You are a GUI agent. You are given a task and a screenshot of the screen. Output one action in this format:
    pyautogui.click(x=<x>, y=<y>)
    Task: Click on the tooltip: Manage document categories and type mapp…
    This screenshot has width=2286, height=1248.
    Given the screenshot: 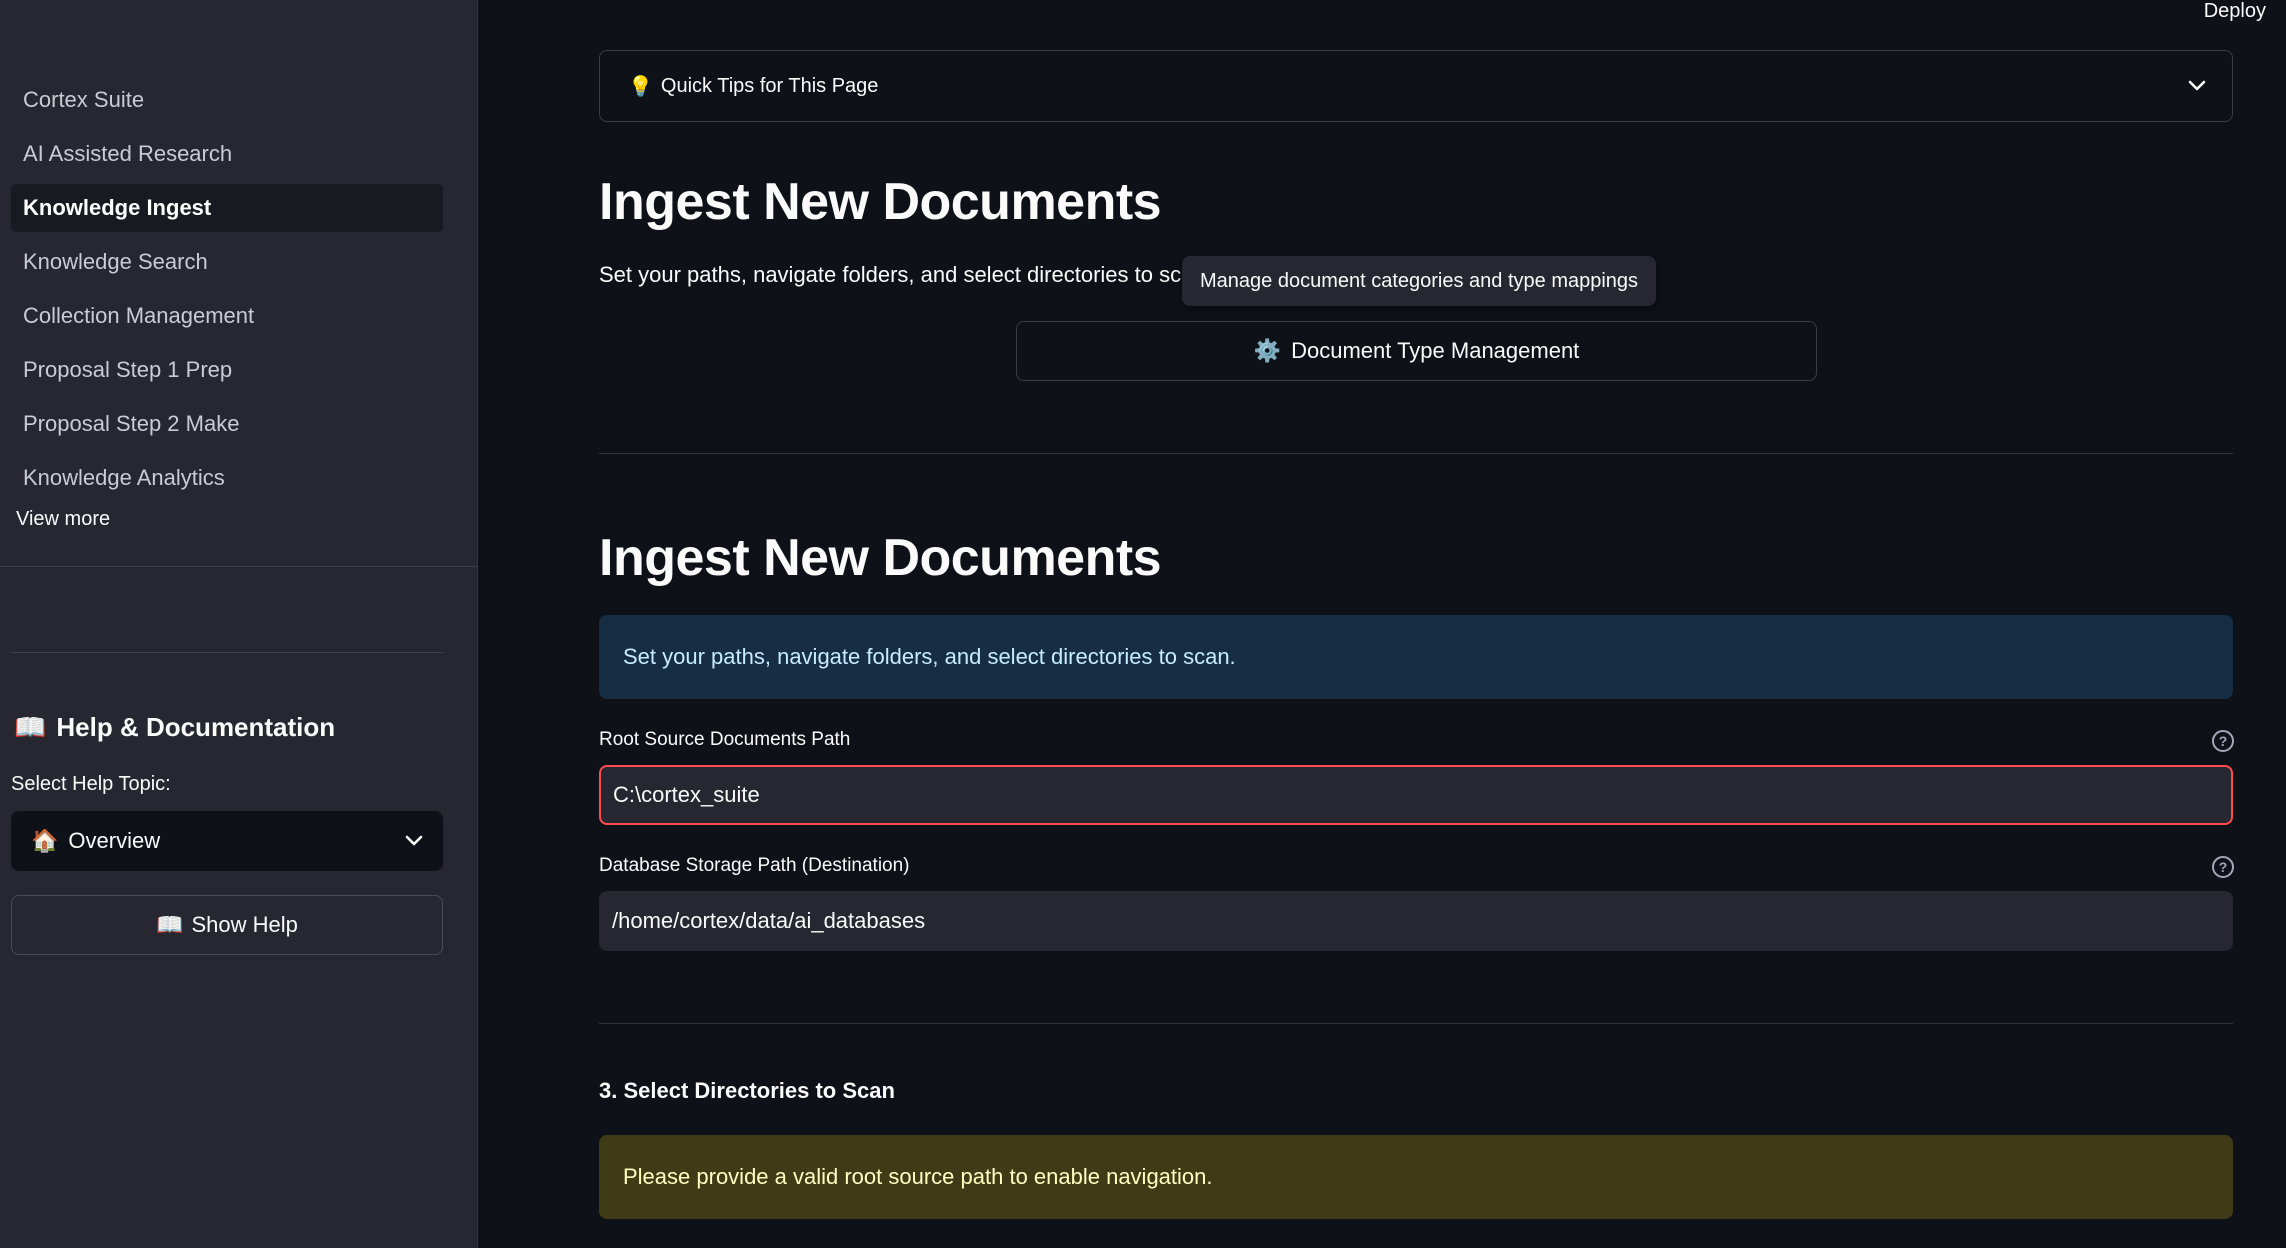 What is the action you would take?
    pyautogui.click(x=1419, y=281)
    